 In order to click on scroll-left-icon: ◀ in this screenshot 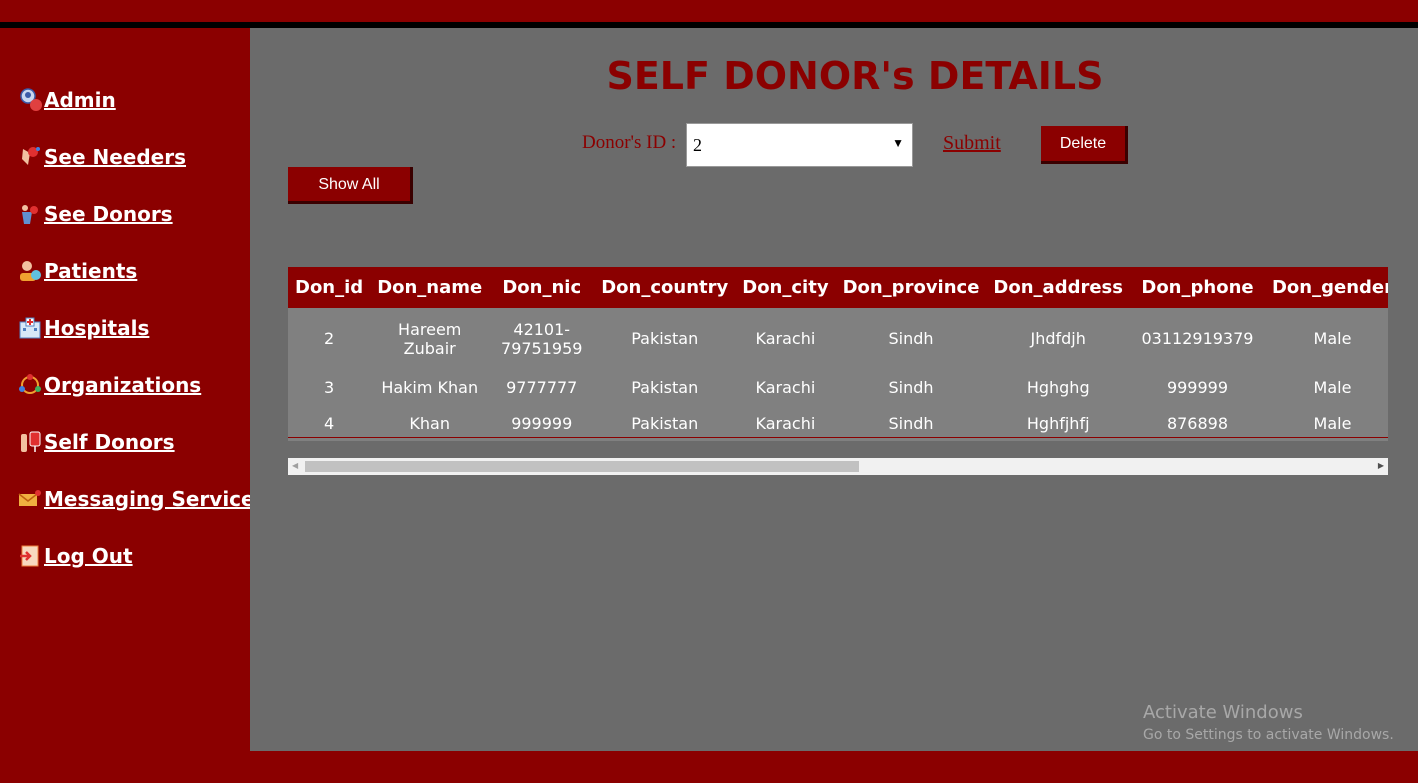, I will do `click(295, 465)`.